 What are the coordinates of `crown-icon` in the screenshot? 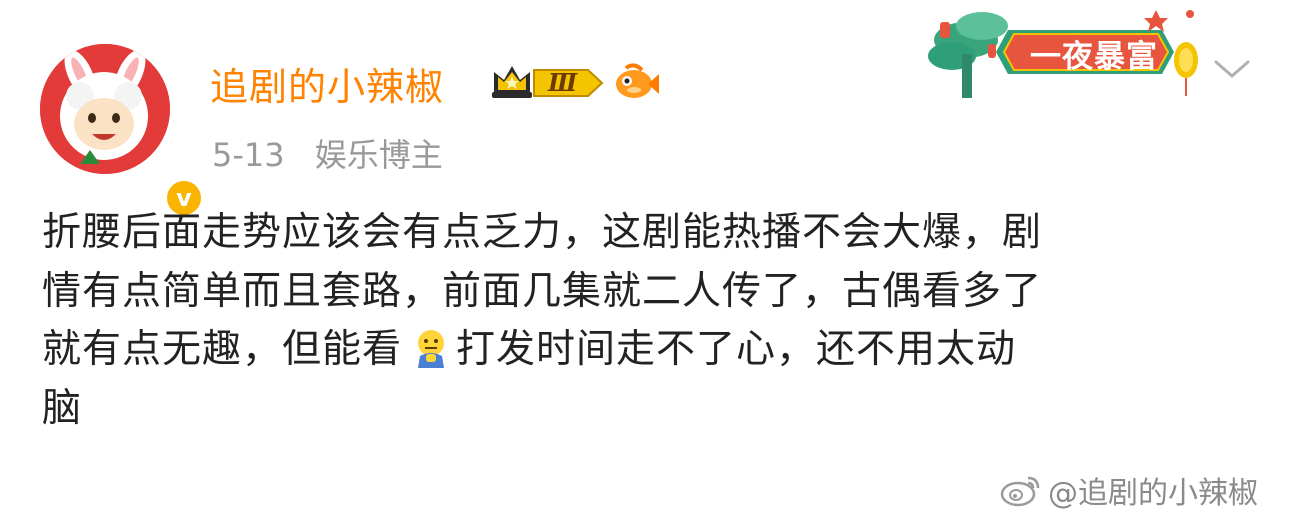 It's located at (548, 82).